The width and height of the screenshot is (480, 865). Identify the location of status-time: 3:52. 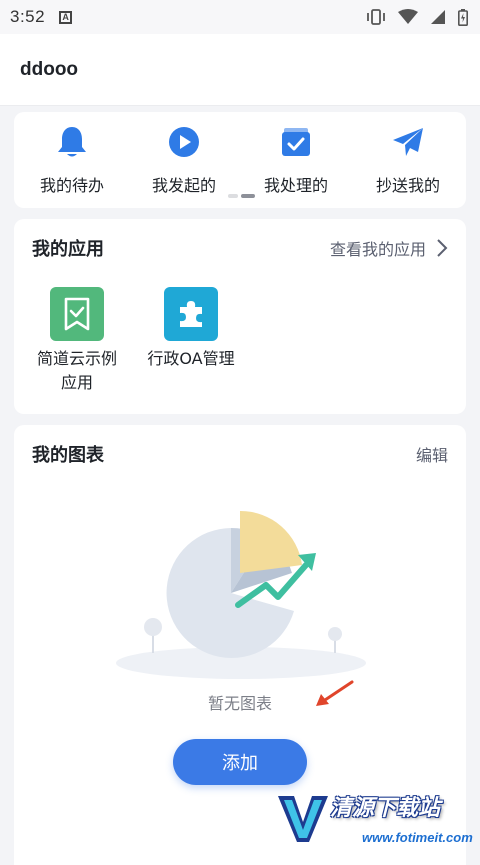
(28, 16).